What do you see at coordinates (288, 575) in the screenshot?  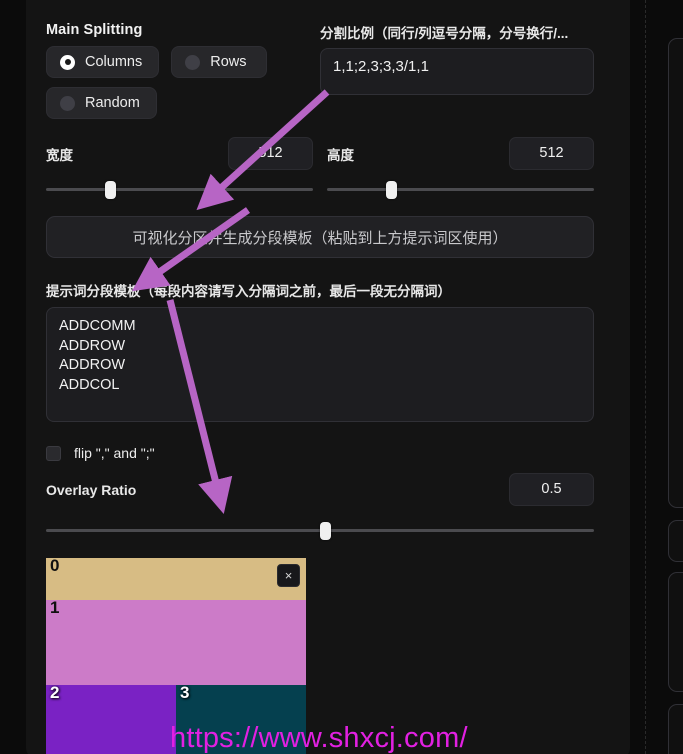 I see `close-icon: ×` at bounding box center [288, 575].